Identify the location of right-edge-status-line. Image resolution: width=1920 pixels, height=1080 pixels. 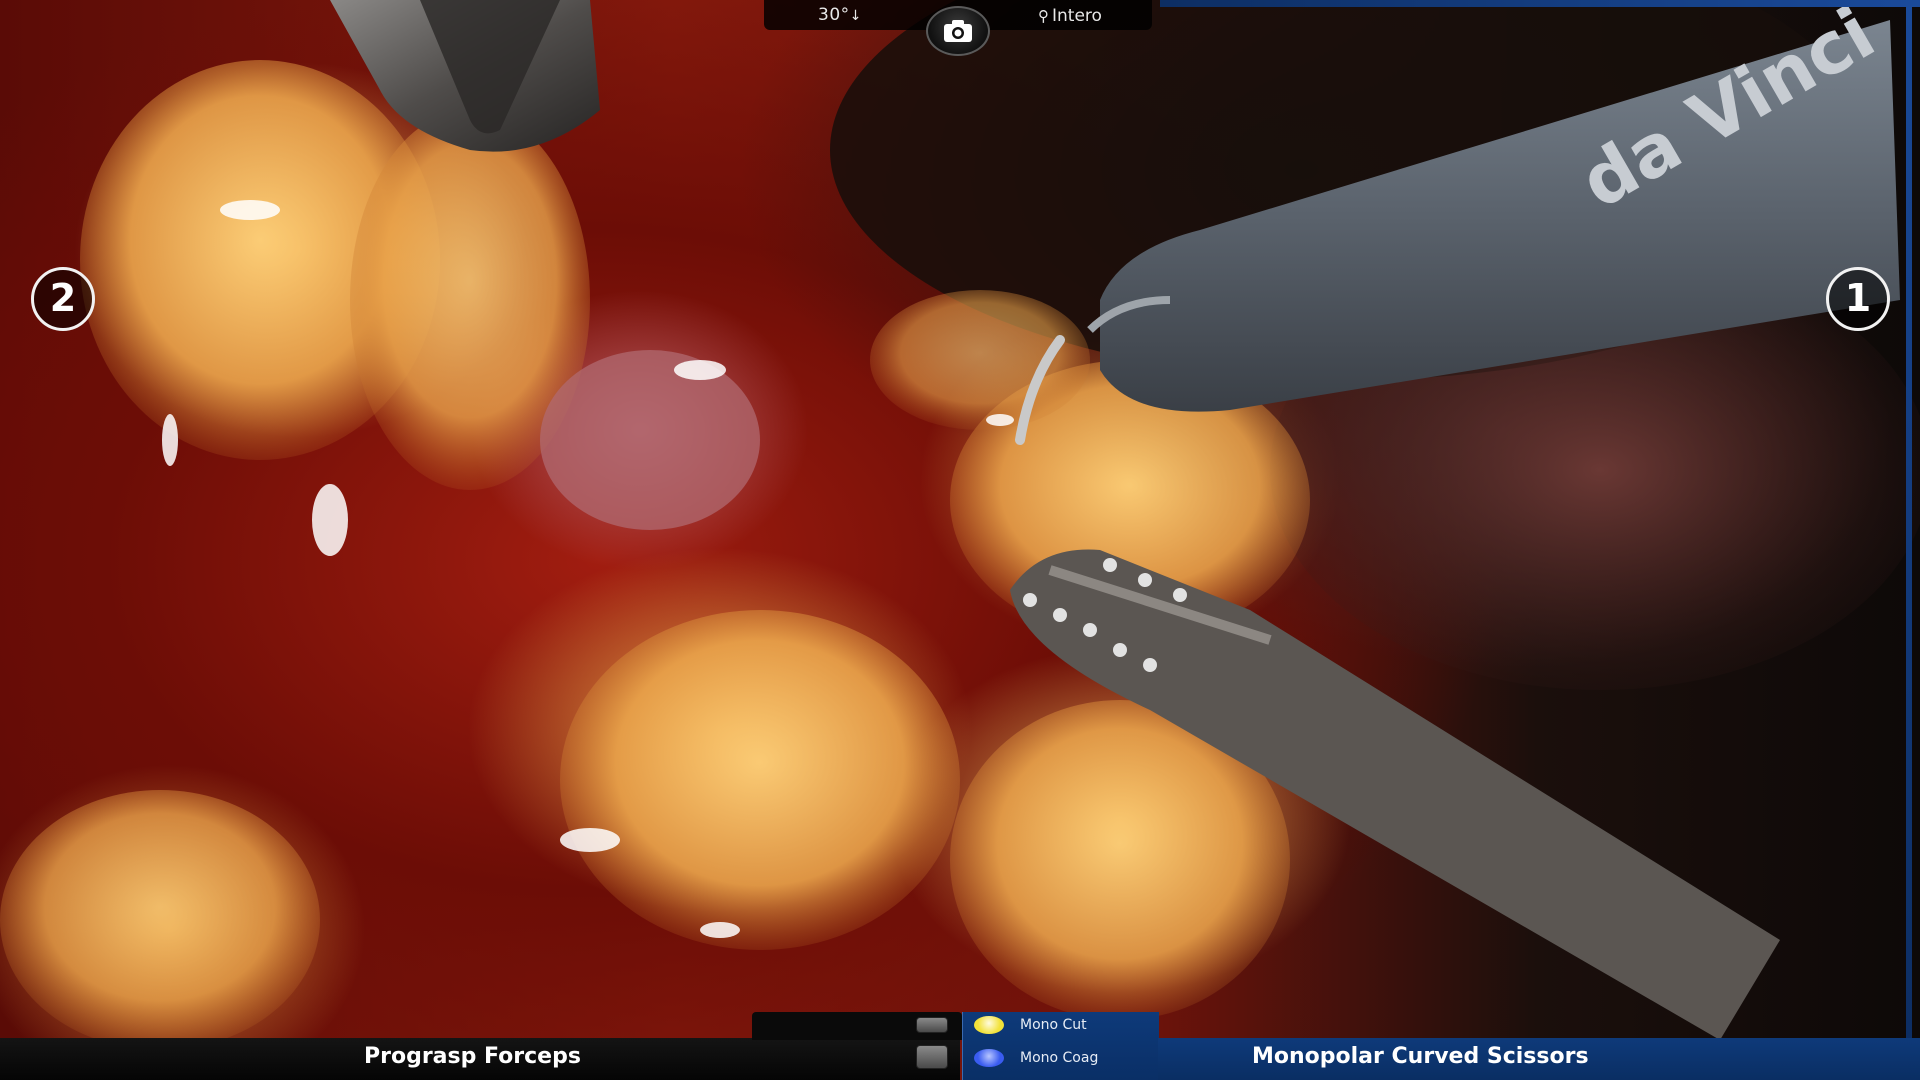
(1909, 520).